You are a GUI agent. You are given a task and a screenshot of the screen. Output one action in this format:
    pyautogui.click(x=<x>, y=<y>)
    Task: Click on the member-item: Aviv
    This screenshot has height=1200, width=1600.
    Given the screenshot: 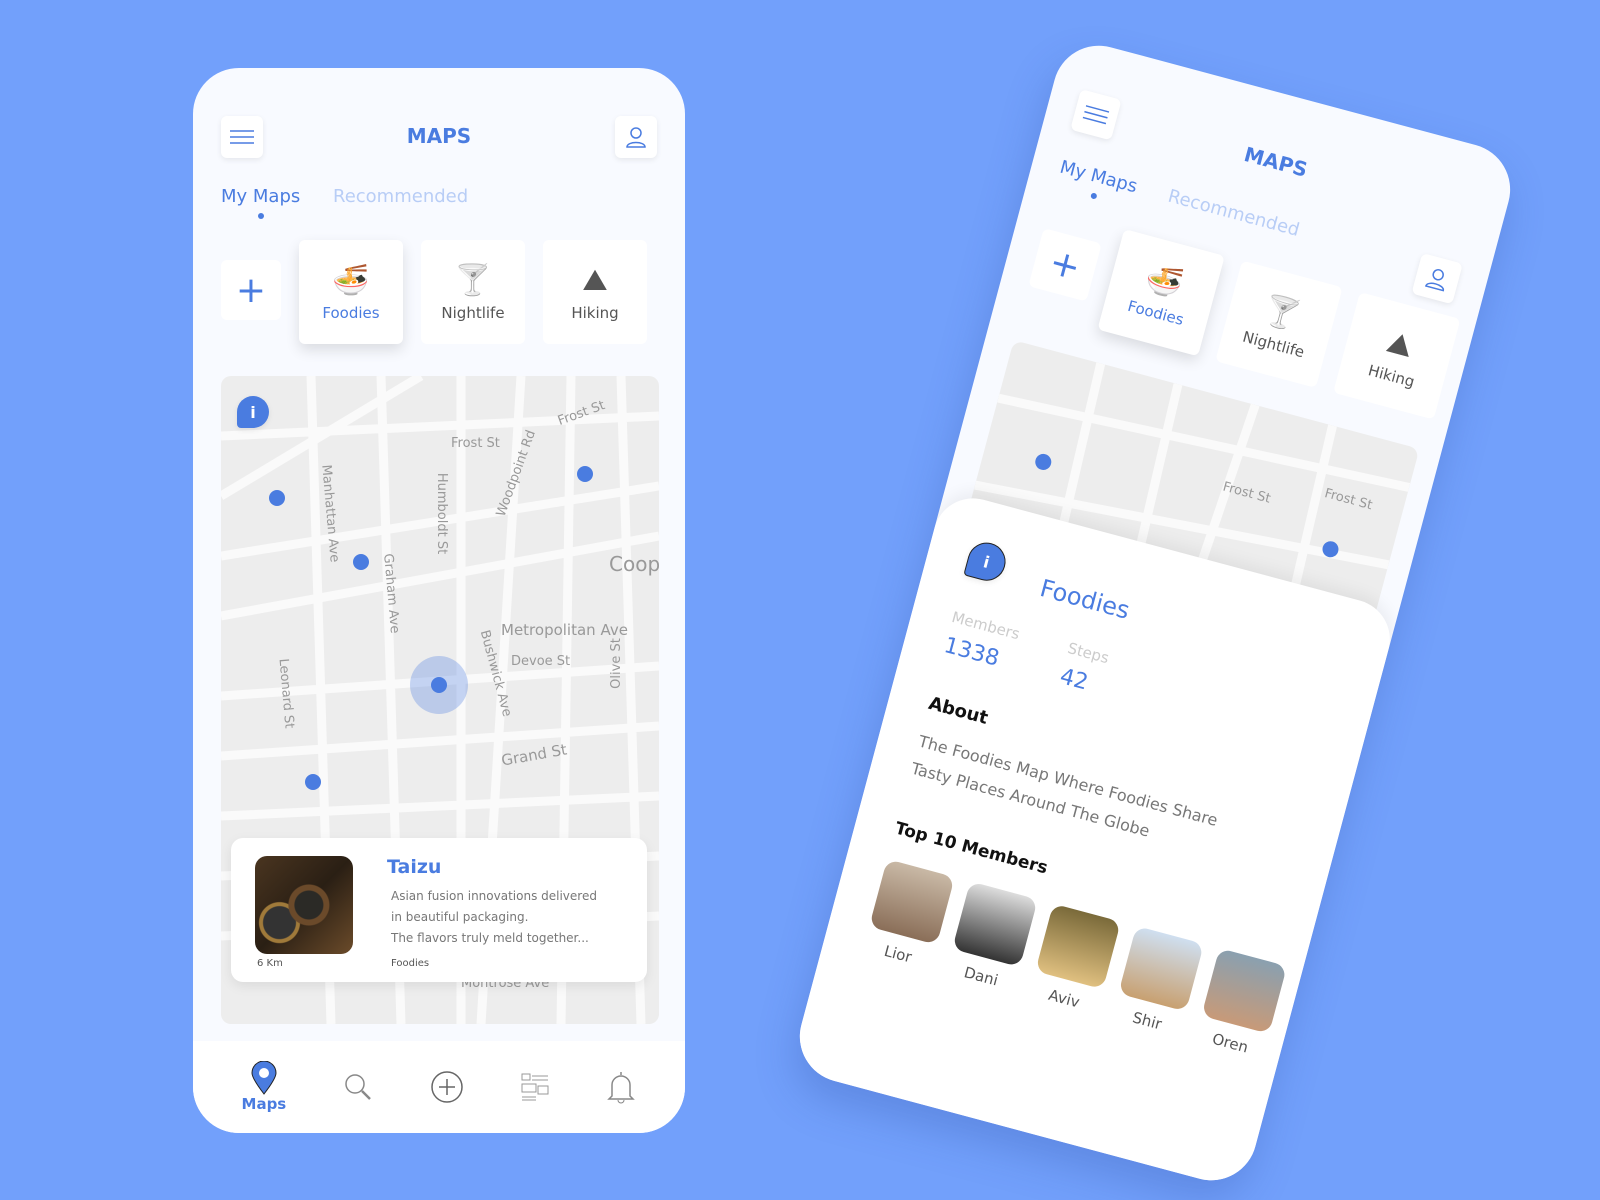 What is the action you would take?
    pyautogui.click(x=1074, y=960)
    